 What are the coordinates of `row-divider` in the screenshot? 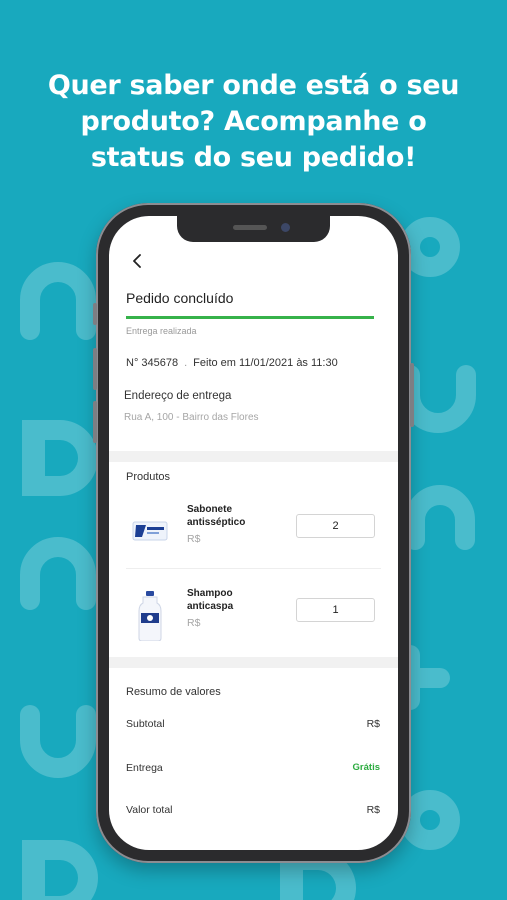 It's located at (253, 568).